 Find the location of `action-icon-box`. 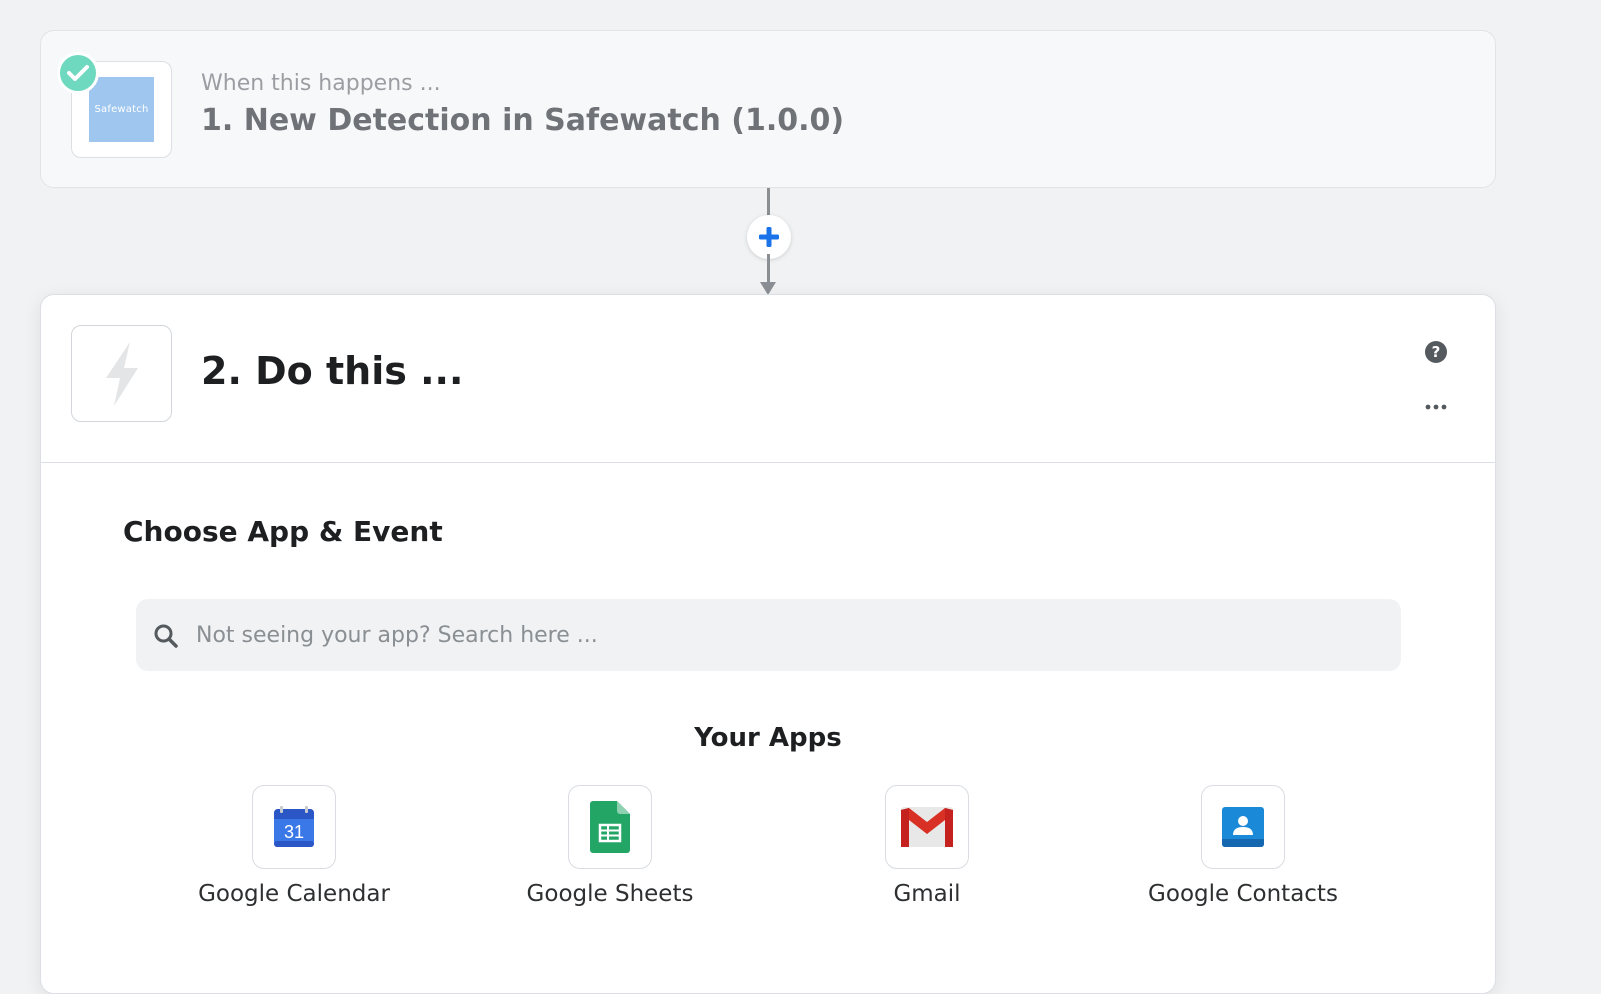

action-icon-box is located at coordinates (121, 373).